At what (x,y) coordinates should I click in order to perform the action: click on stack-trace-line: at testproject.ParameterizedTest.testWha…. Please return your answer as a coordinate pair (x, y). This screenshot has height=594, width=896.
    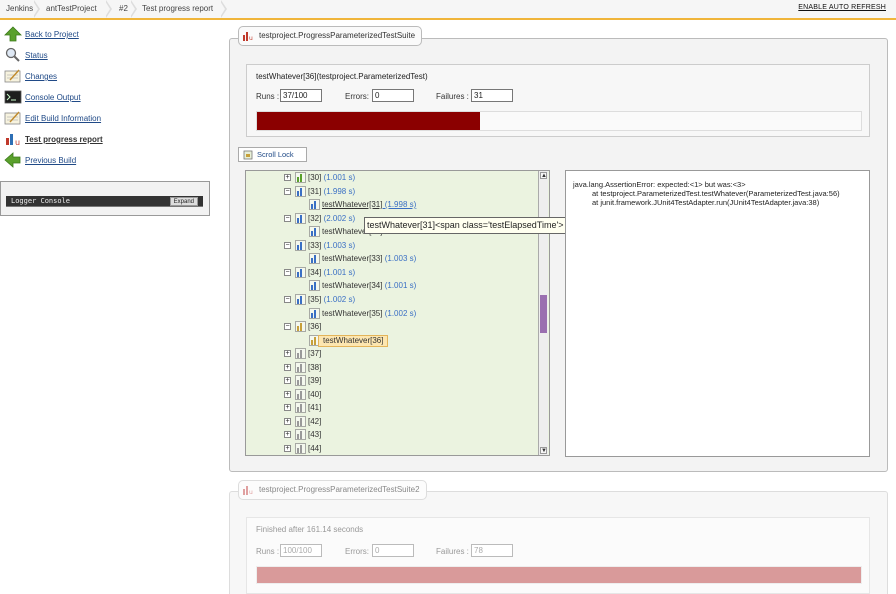
    Looking at the image, I should click on (716, 193).